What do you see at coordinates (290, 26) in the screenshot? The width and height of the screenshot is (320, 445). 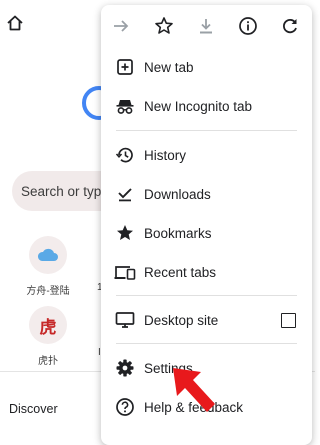 I see `refresh-icon` at bounding box center [290, 26].